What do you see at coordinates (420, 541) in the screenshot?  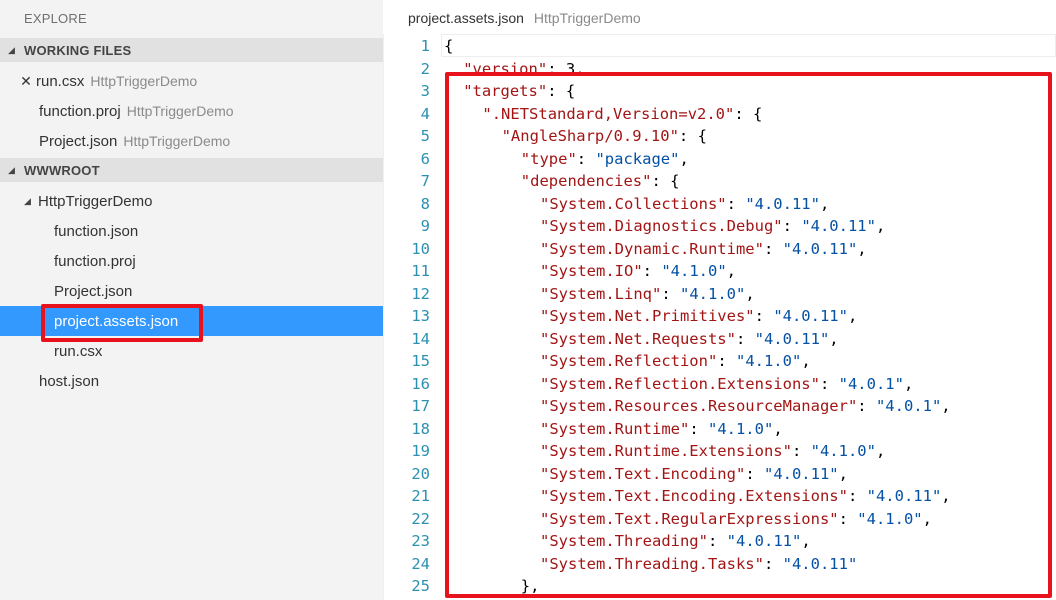 I see `line-number: 23` at bounding box center [420, 541].